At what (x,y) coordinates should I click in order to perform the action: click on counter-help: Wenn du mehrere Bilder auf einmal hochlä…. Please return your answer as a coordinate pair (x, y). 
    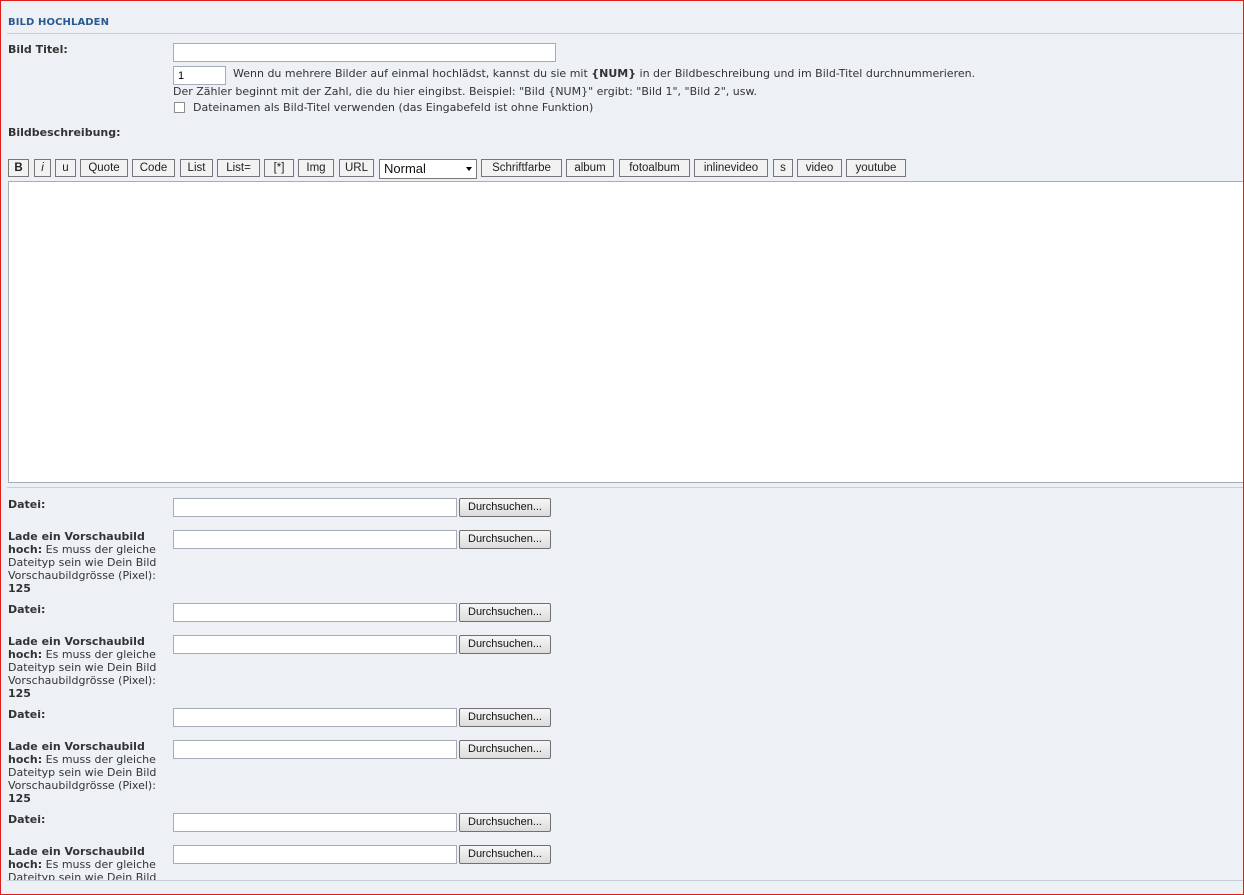
    Looking at the image, I should click on (604, 73).